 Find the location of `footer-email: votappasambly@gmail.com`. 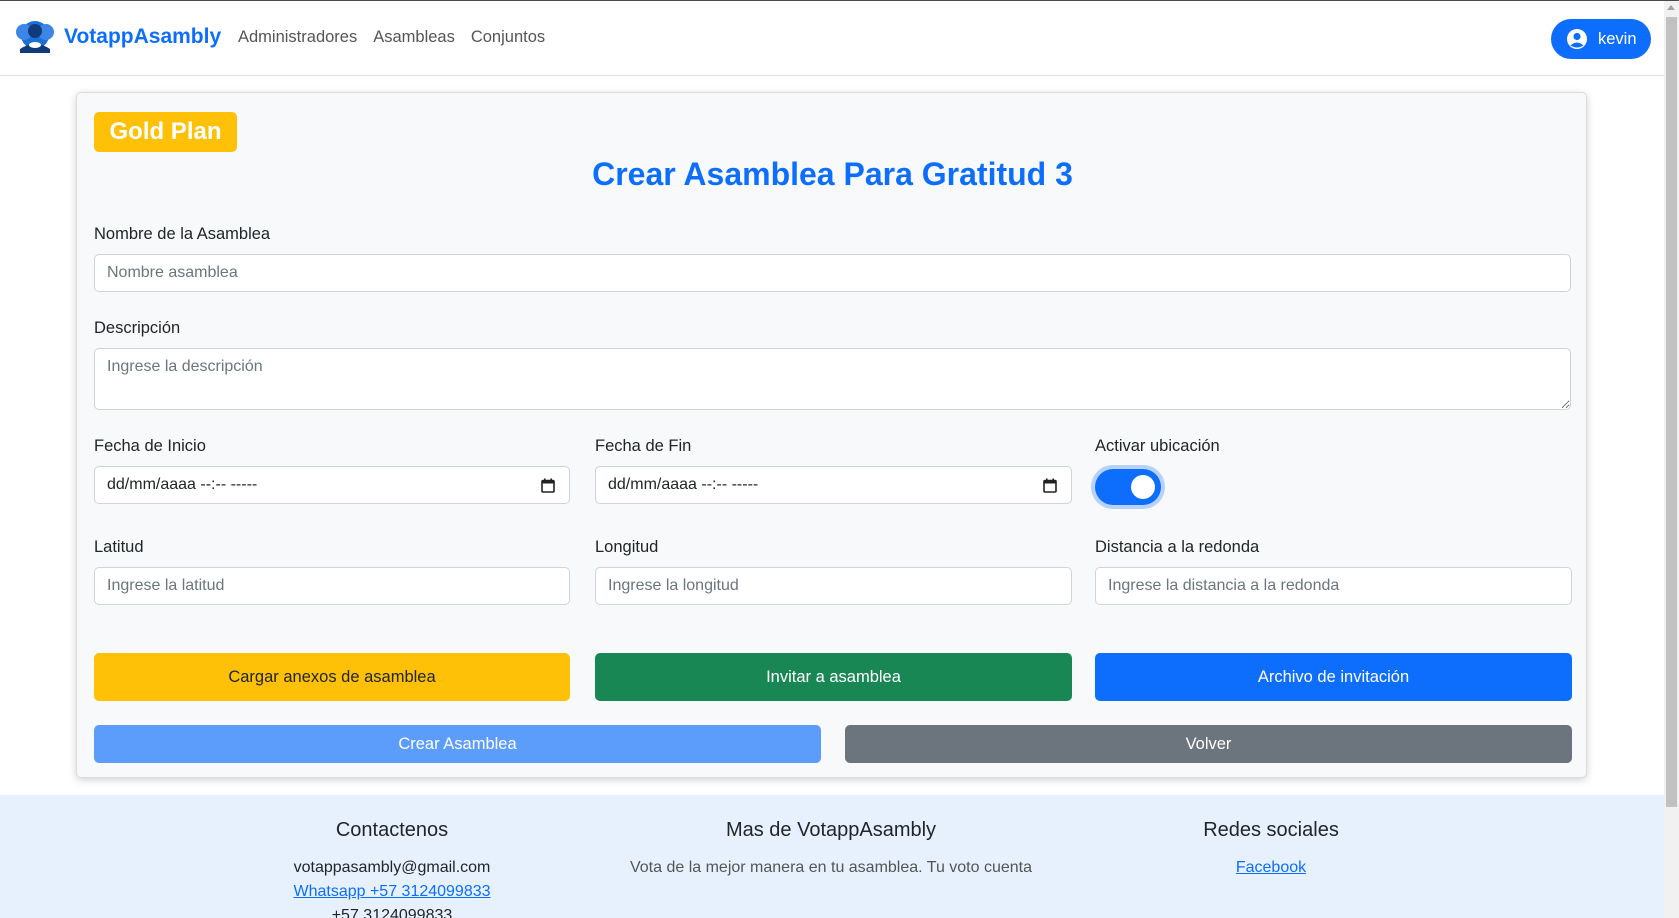

footer-email: votappasambly@gmail.com is located at coordinates (392, 867).